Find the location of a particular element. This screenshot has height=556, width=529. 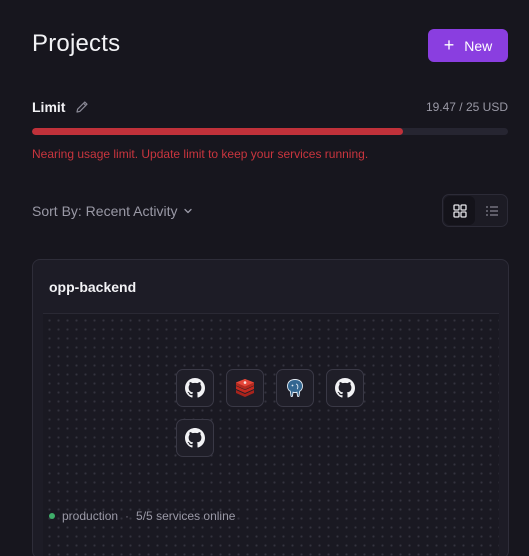

plus-icon: + is located at coordinates (449, 44).